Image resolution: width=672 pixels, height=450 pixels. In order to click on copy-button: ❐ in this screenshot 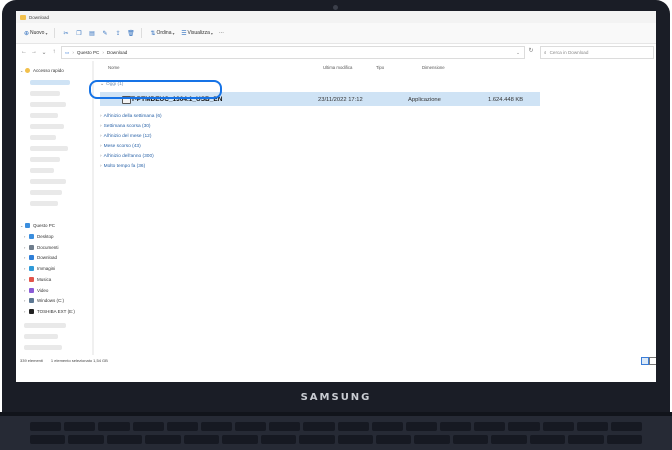, I will do `click(78, 33)`.